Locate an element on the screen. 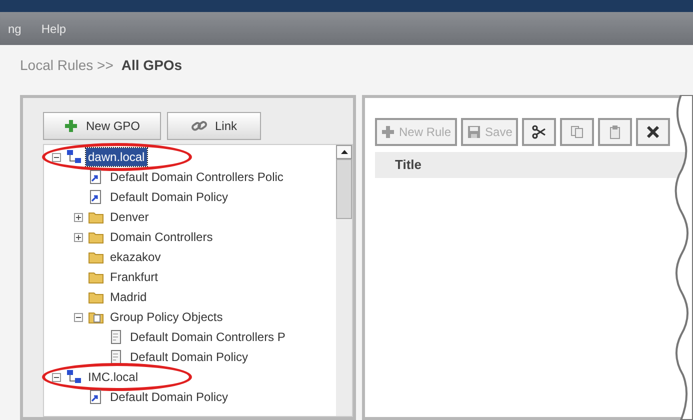  scroll-thumb is located at coordinates (344, 189).